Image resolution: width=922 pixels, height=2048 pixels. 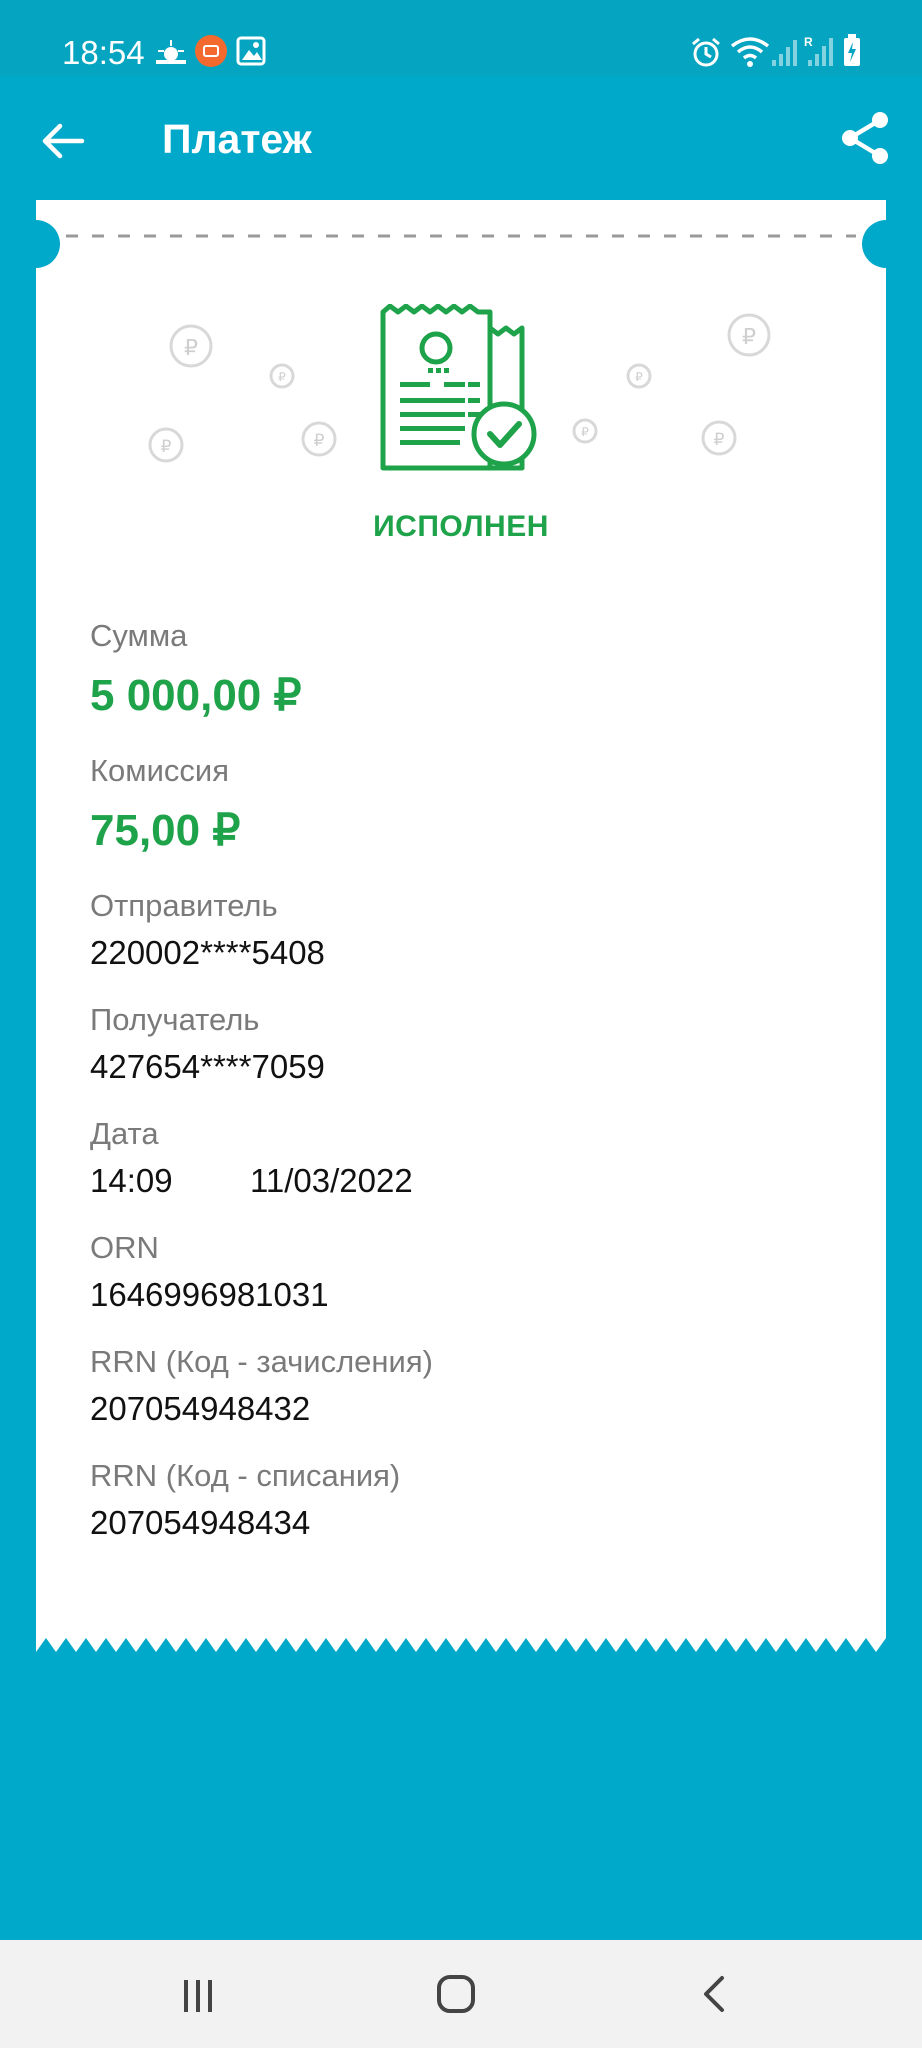 I want to click on app-notification-icon, so click(x=211, y=51).